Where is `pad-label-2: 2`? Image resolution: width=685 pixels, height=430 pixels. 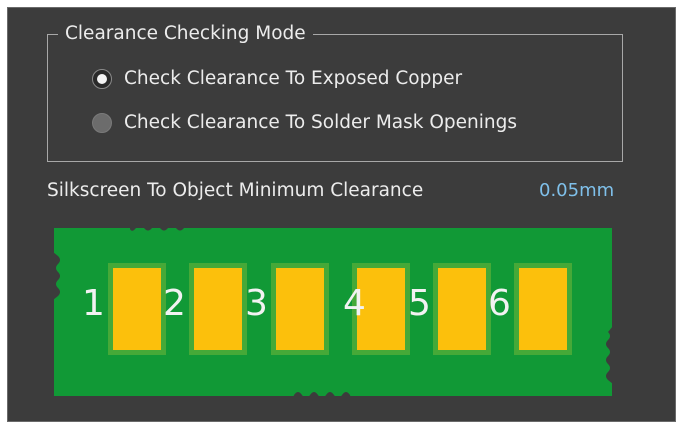 pad-label-2: 2 is located at coordinates (174, 303).